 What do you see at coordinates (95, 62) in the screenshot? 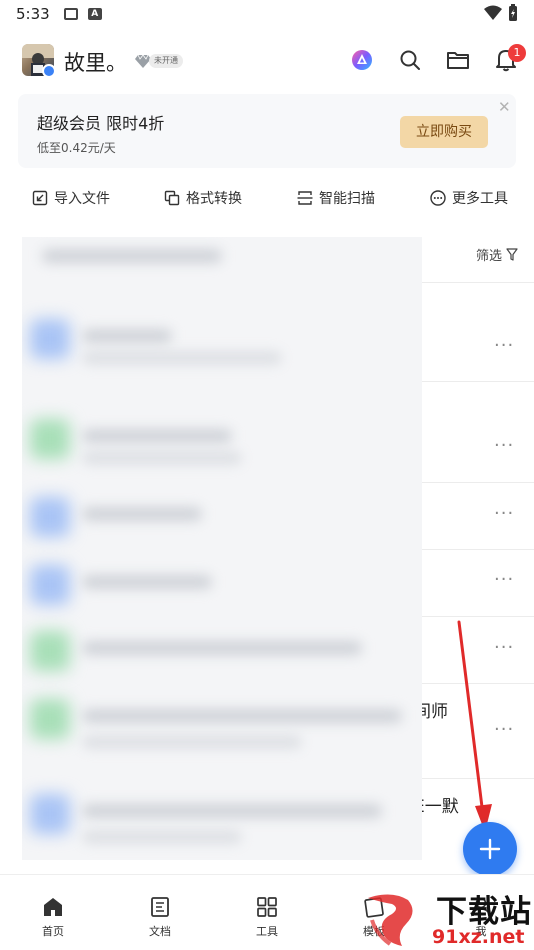
I see `user-name: 故里。` at bounding box center [95, 62].